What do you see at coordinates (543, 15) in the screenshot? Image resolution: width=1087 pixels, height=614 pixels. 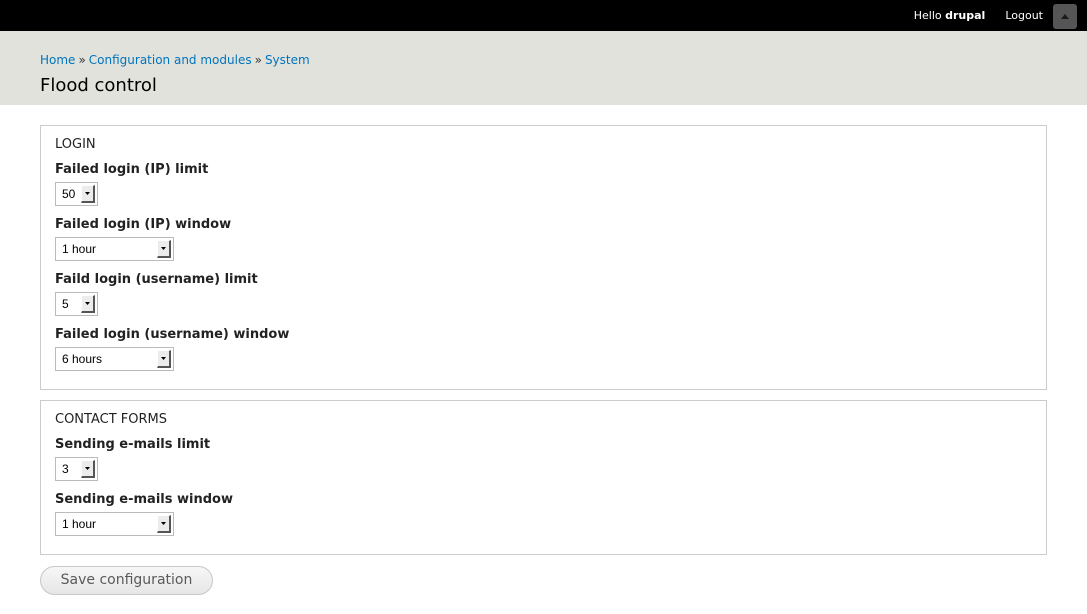 I see `admin-toolbar: Hello drupal Logout` at bounding box center [543, 15].